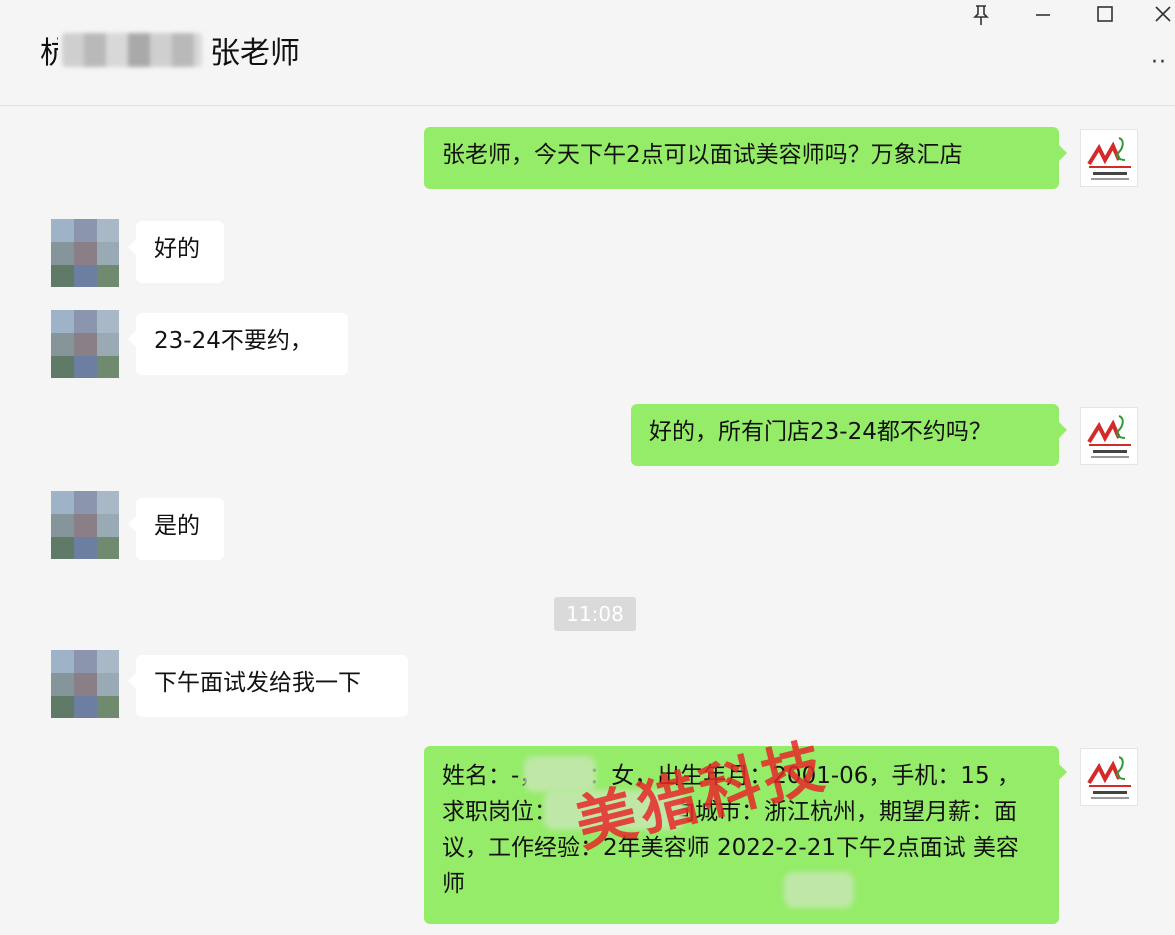  Describe the element at coordinates (177, 526) in the screenshot. I see `message-text: 是的` at that location.